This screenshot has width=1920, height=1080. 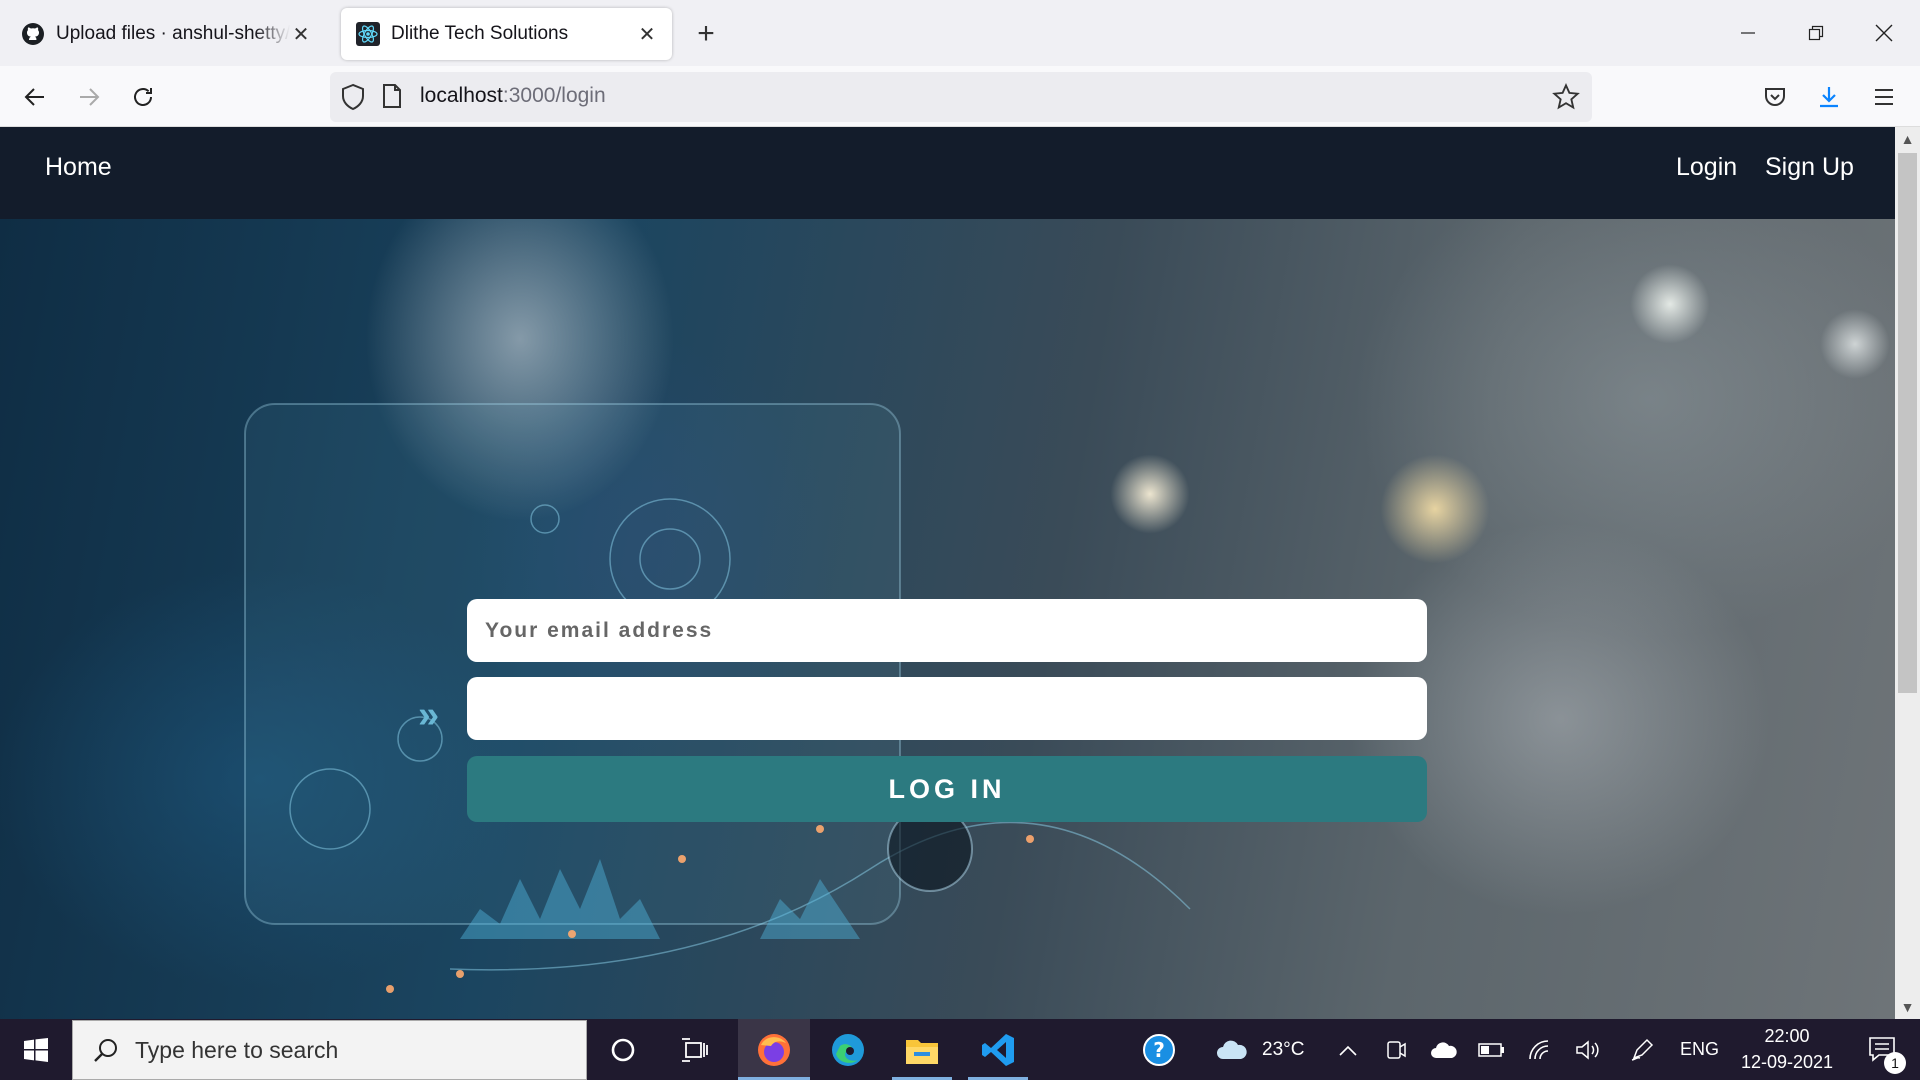 I want to click on taskbar-search-box: Type here to search, so click(x=329, y=1050).